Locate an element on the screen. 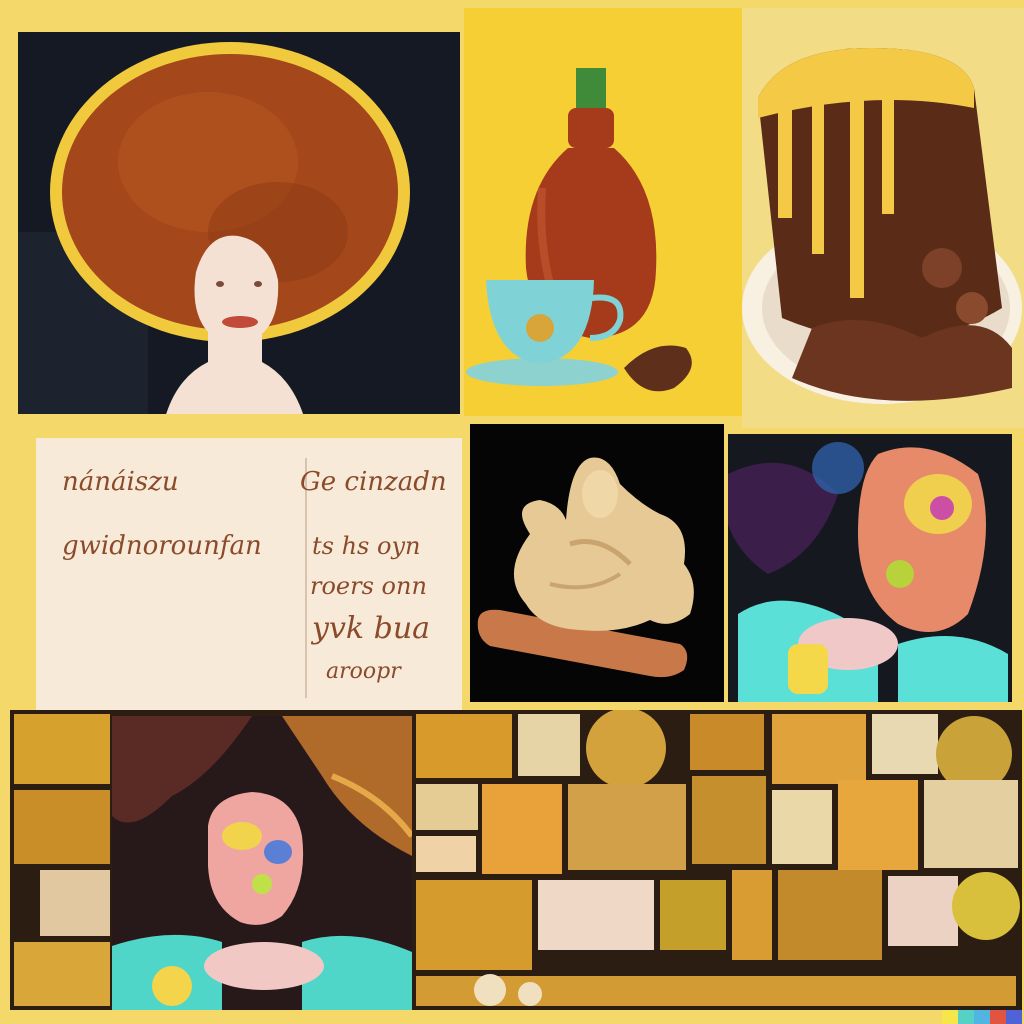 This screenshot has width=1024, height=1024. bust-portrait-painting is located at coordinates (262, 863).